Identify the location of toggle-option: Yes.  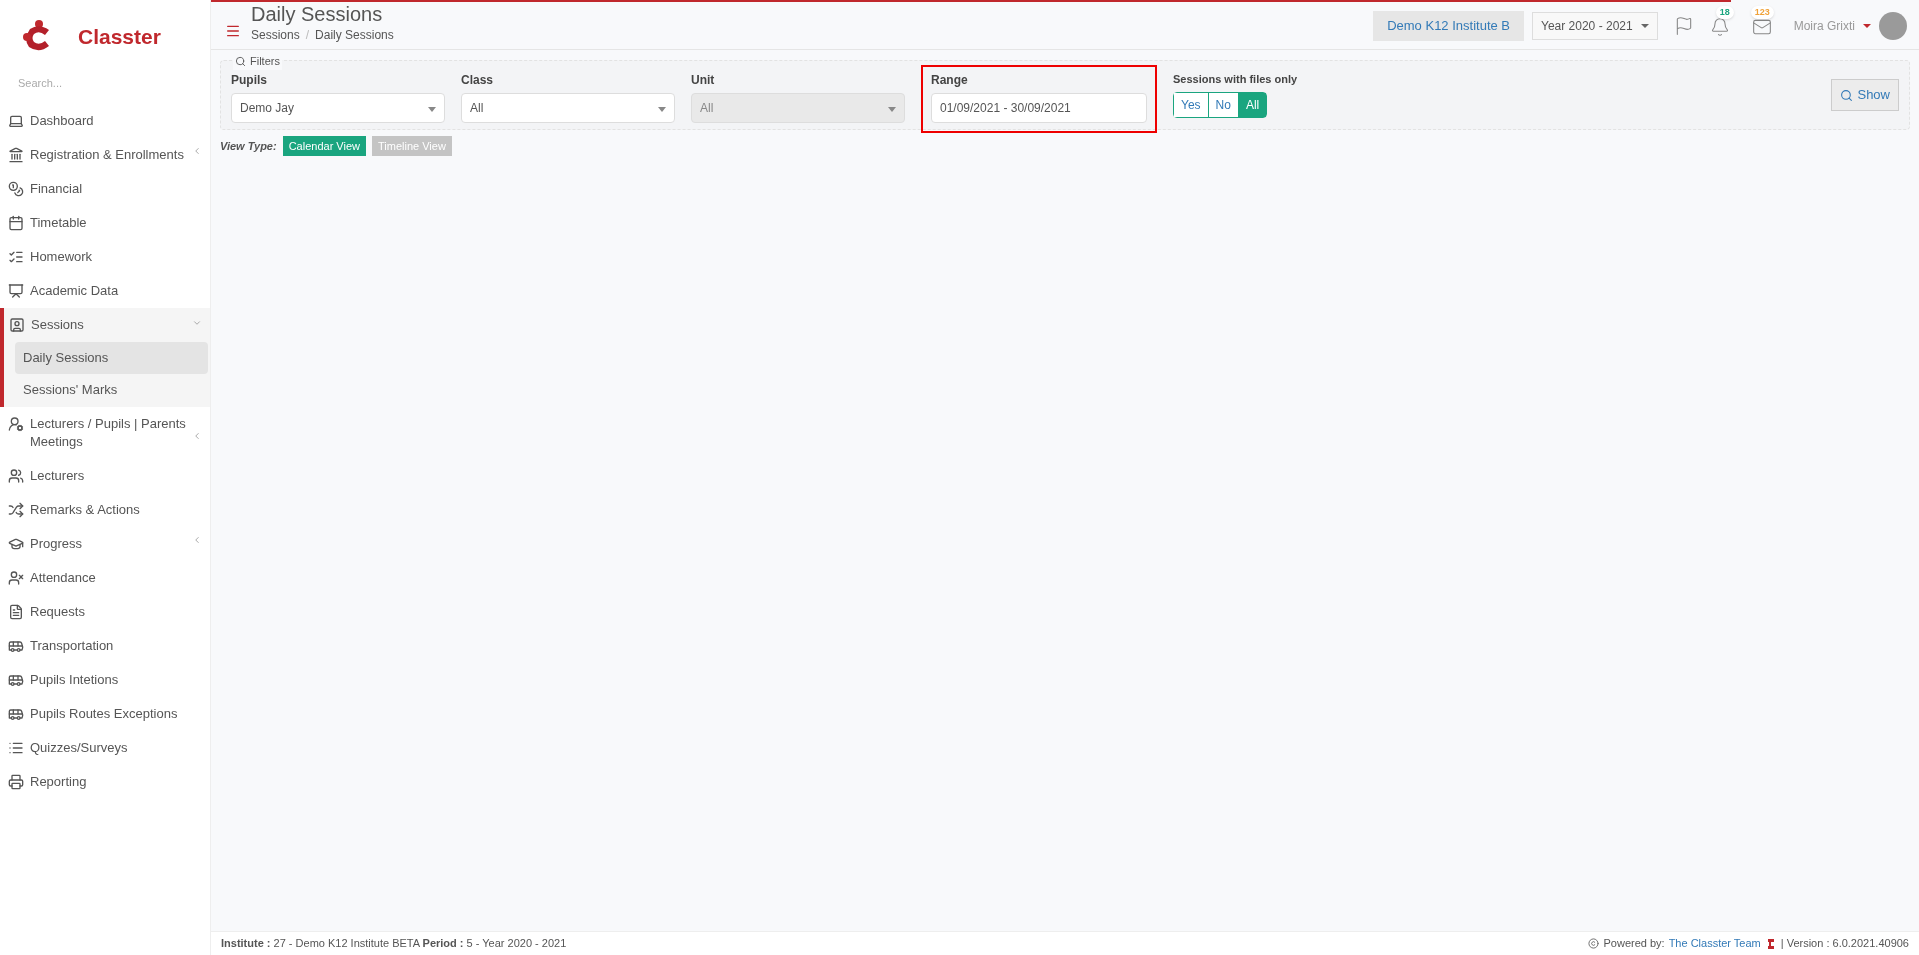
(1191, 104).